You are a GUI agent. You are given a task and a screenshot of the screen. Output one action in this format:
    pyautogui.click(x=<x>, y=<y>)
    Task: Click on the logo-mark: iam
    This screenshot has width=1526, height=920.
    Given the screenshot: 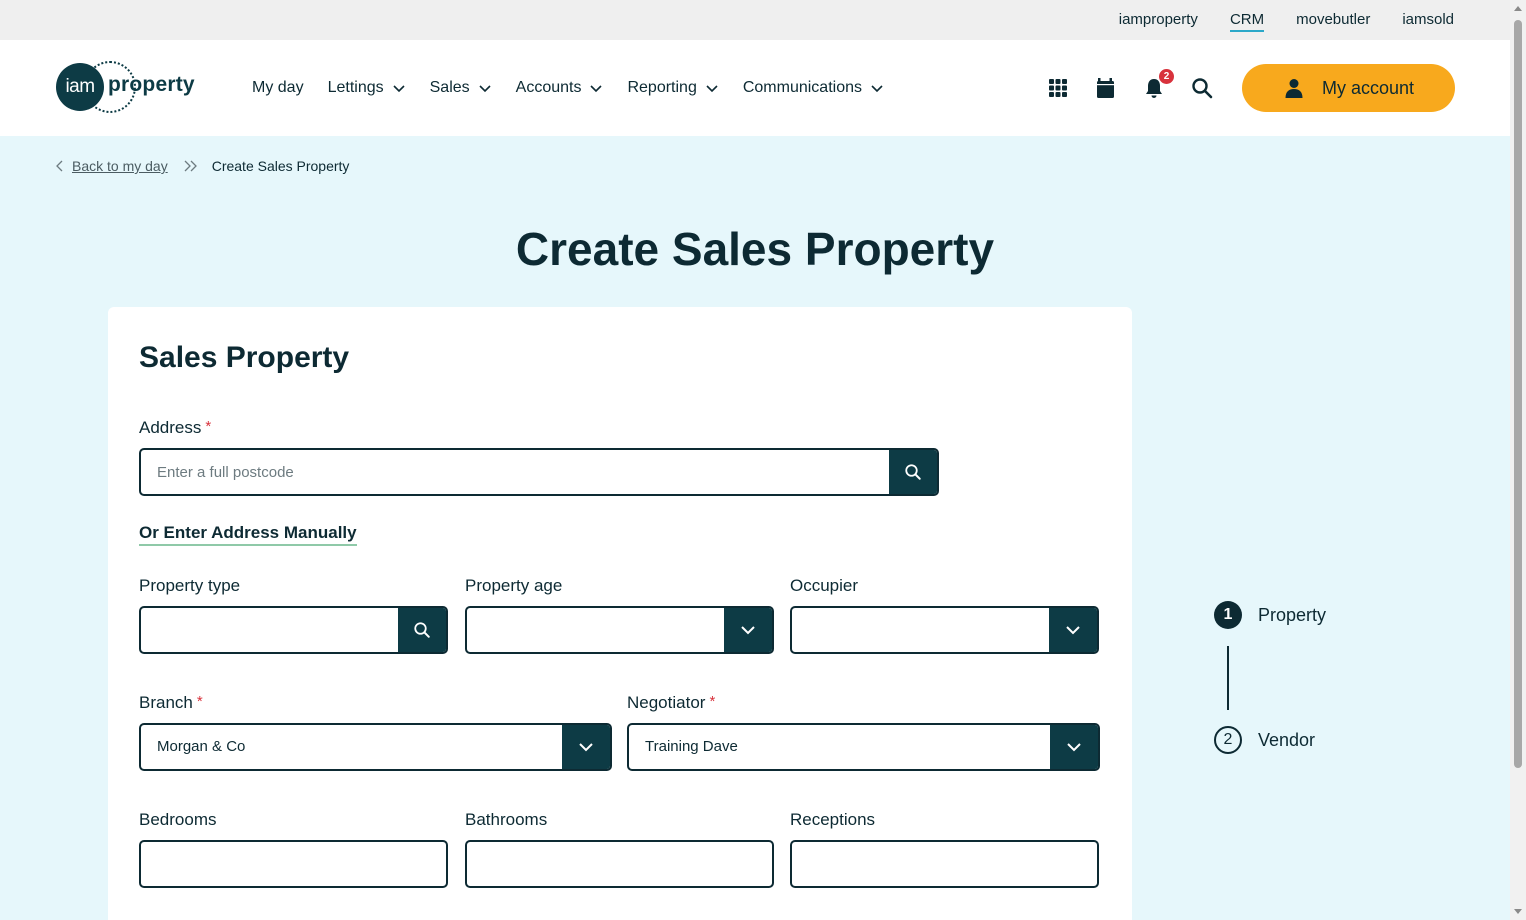 What is the action you would take?
    pyautogui.click(x=80, y=87)
    